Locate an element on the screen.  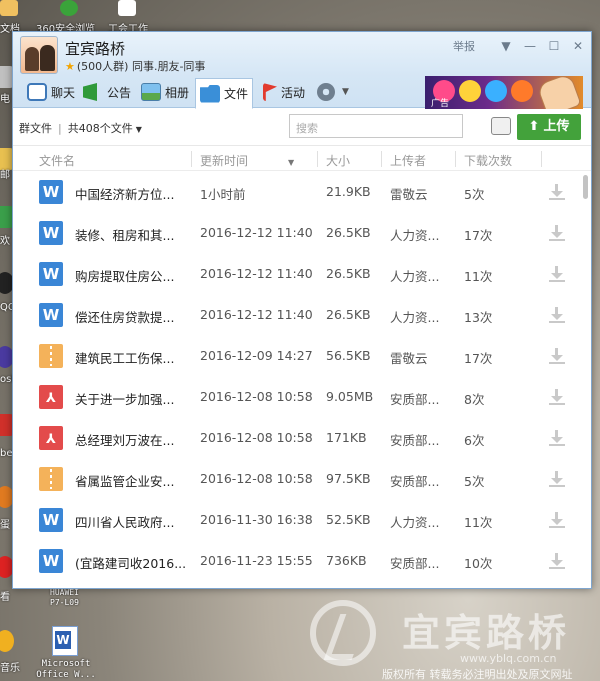
file-size: 171KB is located at coordinates (346, 437).